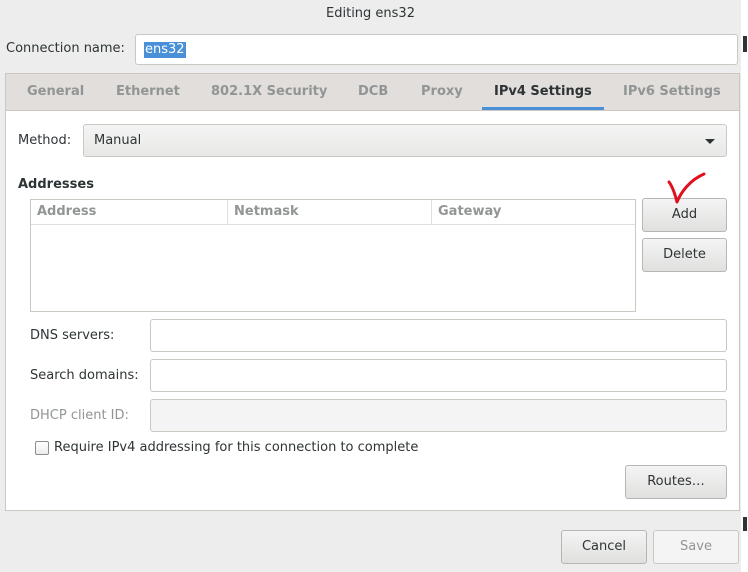  I want to click on addresses-table-header: Address Netmask Gateway, so click(333, 212).